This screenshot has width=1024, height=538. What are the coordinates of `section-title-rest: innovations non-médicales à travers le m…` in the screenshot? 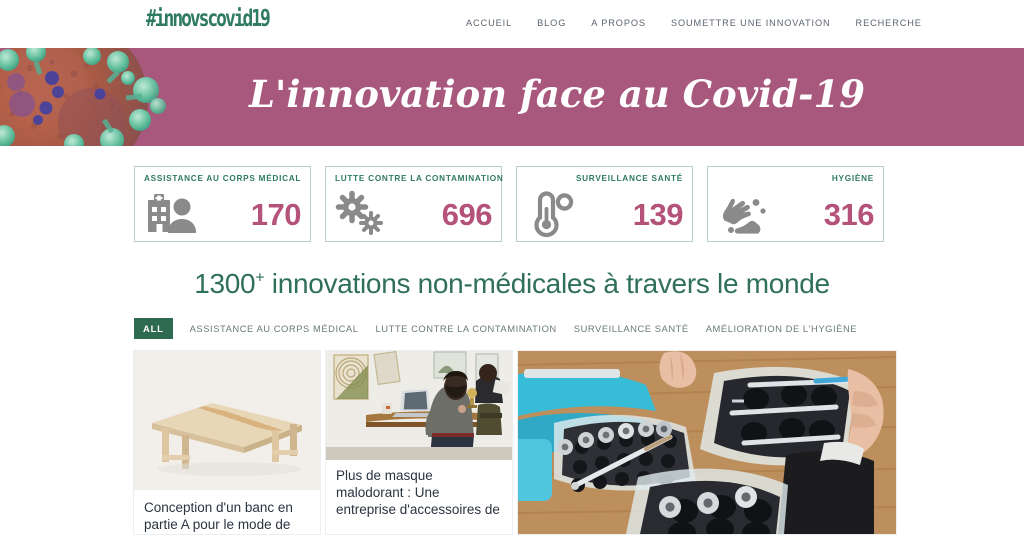 It's located at (547, 283).